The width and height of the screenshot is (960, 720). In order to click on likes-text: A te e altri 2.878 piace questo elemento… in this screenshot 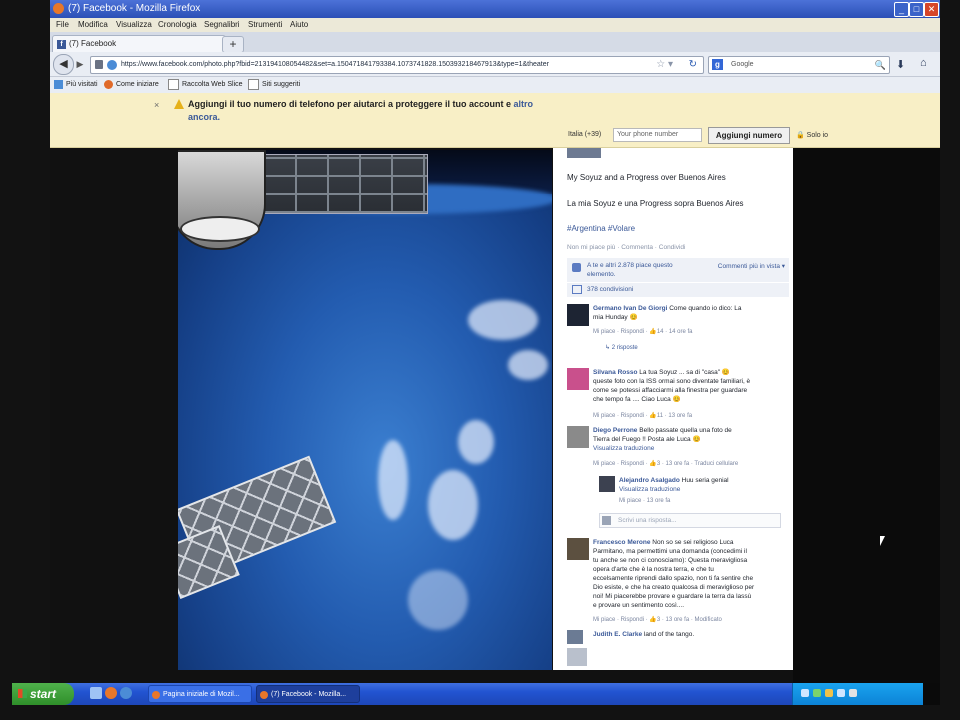, I will do `click(642, 270)`.